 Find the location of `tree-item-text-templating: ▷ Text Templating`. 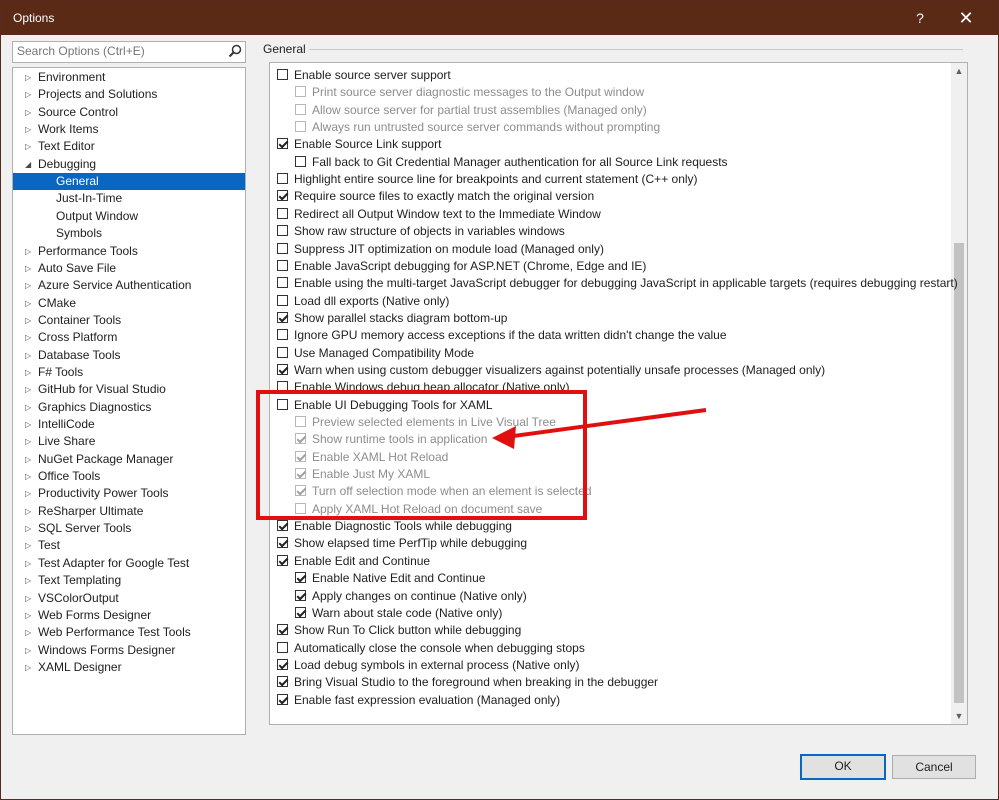

tree-item-text-templating: ▷ Text Templating is located at coordinates (129, 580).